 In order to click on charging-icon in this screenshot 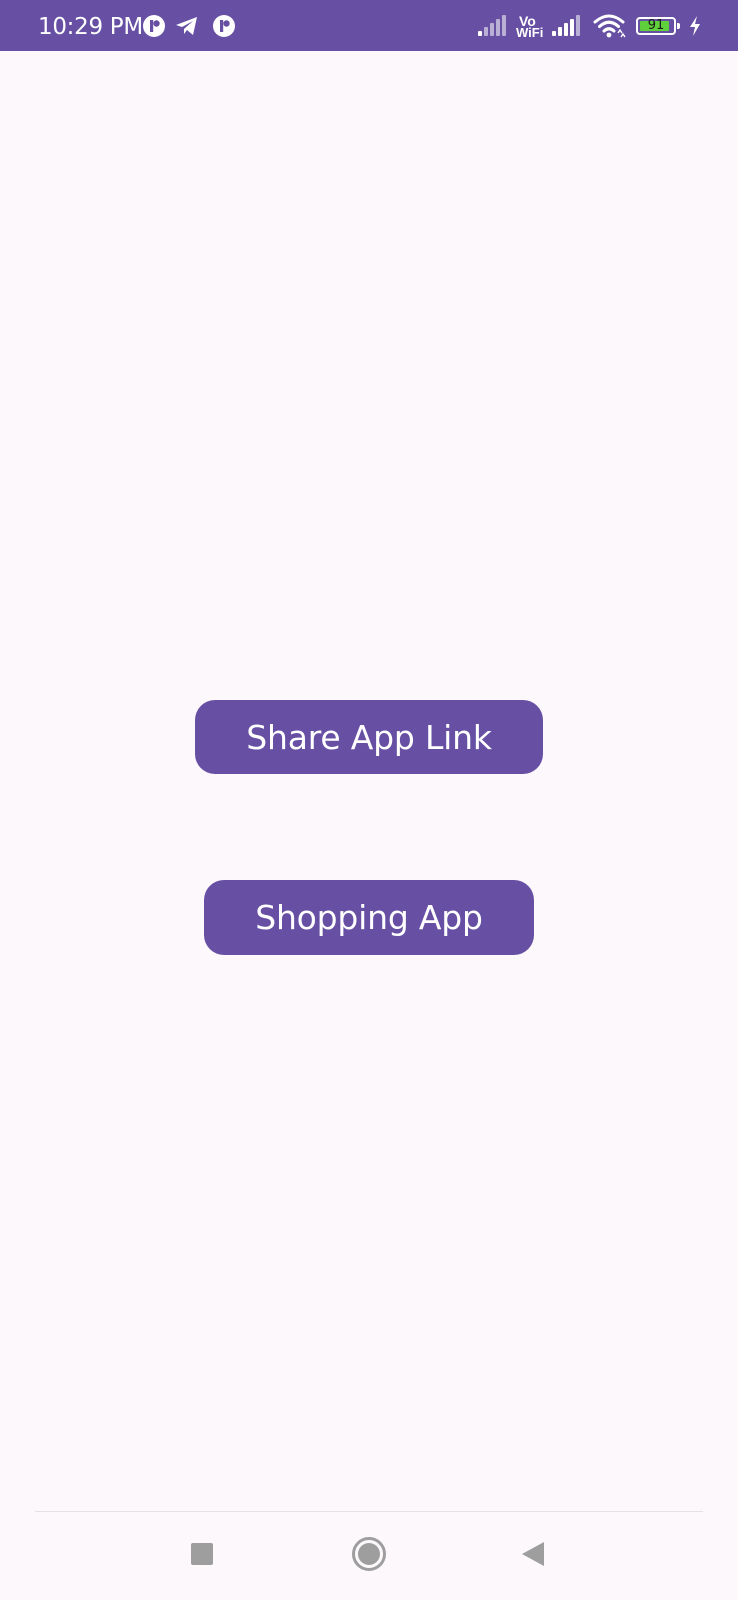, I will do `click(695, 25)`.